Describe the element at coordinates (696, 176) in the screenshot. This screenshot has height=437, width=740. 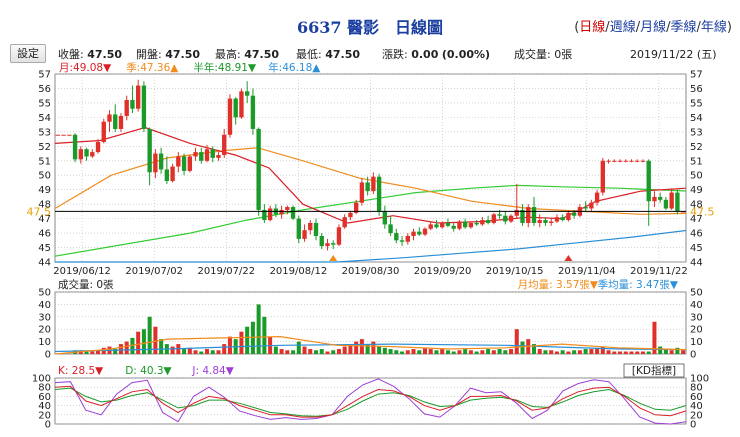
I see `price-ytick-right: 50` at that location.